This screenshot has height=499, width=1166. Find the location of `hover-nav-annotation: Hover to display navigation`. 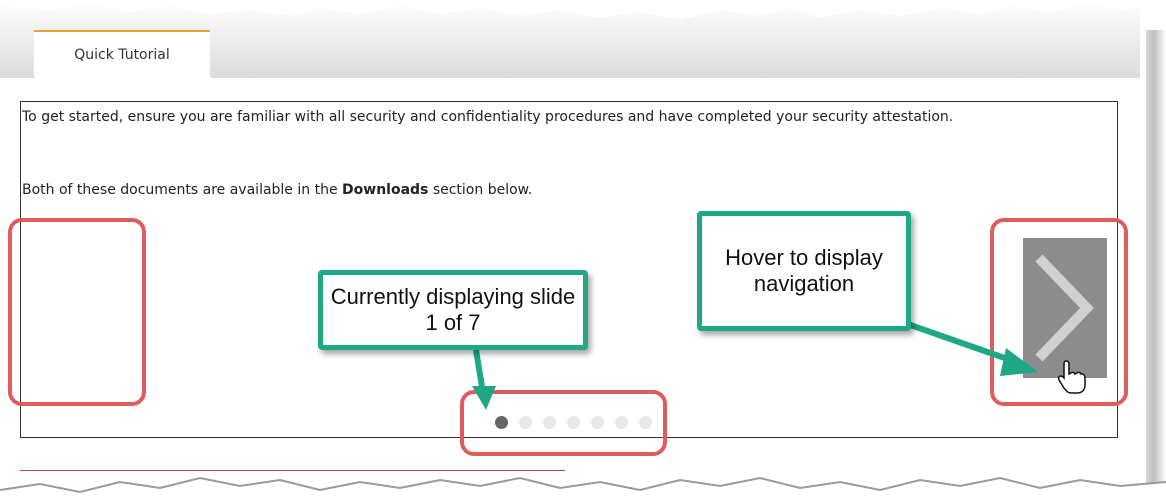

hover-nav-annotation: Hover to display navigation is located at coordinates (804, 271).